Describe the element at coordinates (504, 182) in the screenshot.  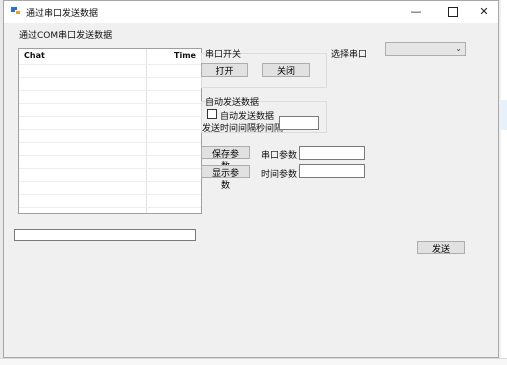
I see `background-window-edge-right` at that location.